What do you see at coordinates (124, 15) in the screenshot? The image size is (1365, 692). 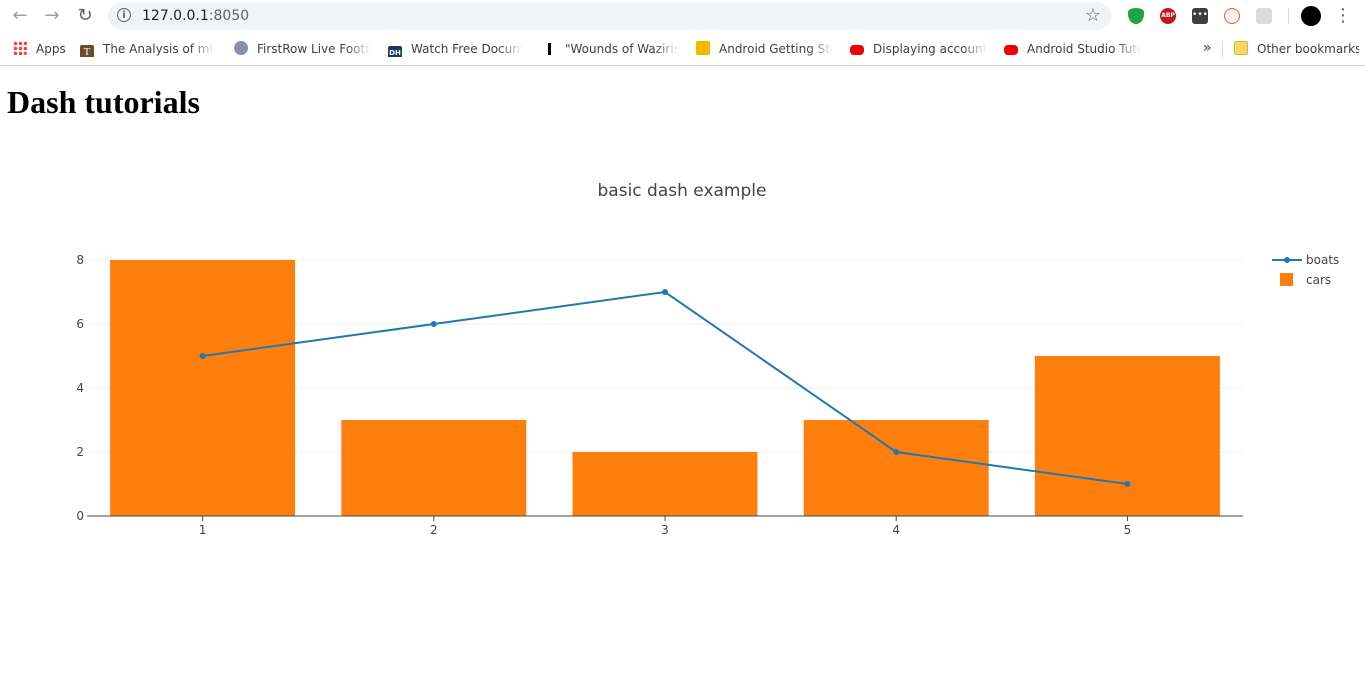 I see `info-icon: i` at bounding box center [124, 15].